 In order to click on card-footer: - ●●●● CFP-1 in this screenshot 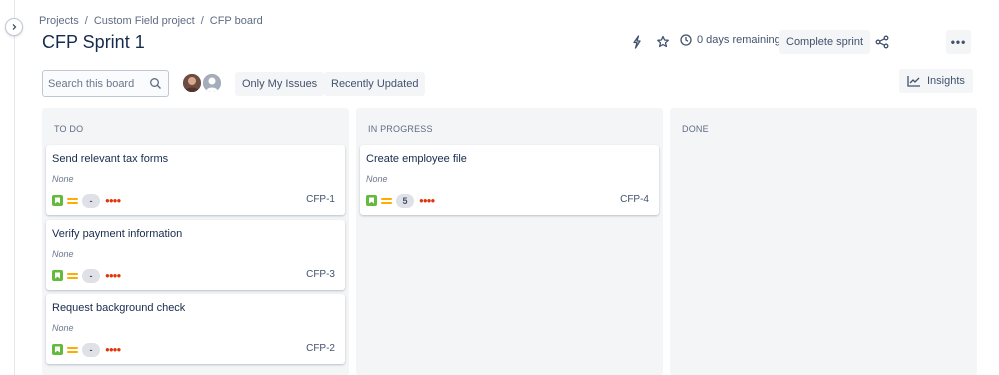, I will do `click(195, 201)`.